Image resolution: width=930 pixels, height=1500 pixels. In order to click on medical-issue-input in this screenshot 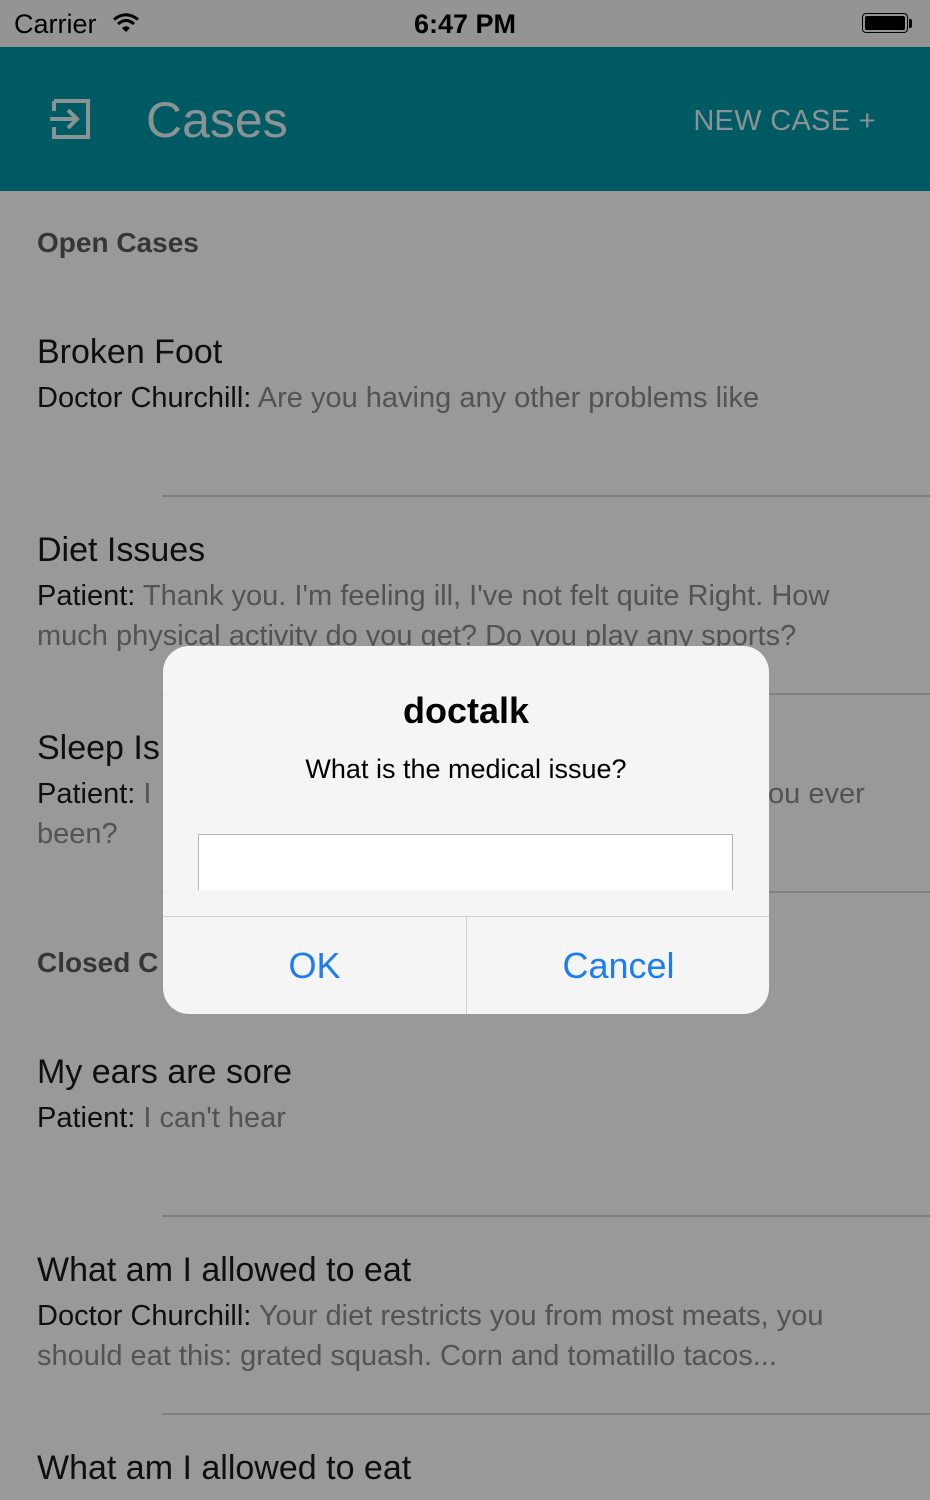, I will do `click(465, 862)`.